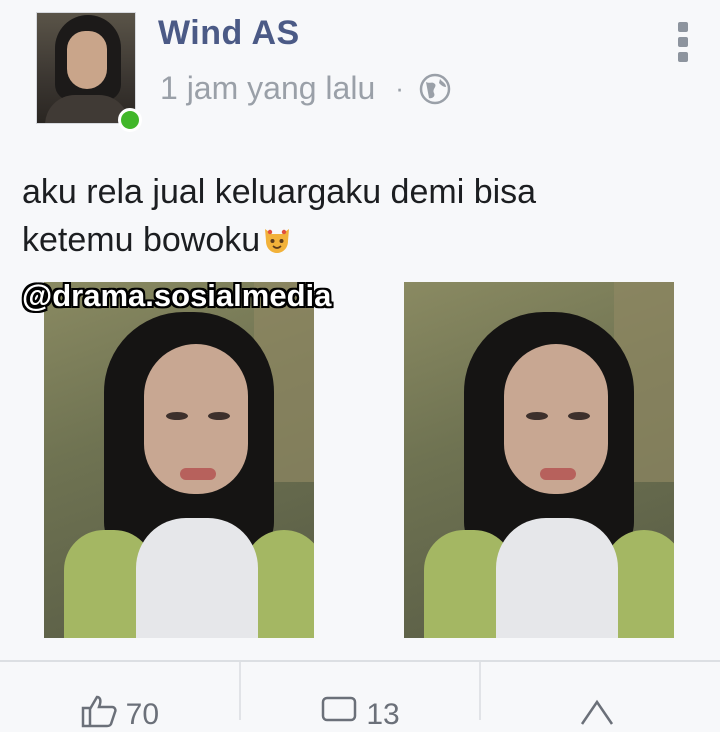  What do you see at coordinates (599, 693) in the screenshot?
I see `share-button` at bounding box center [599, 693].